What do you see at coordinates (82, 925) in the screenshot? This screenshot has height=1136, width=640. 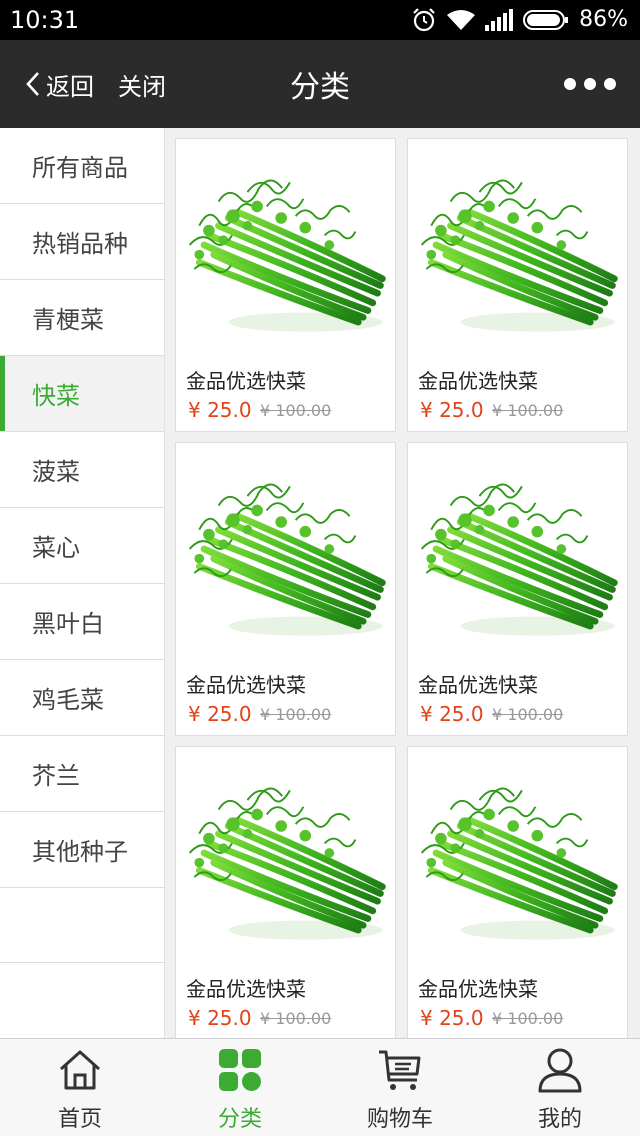 I see `sidebar-empty-row` at bounding box center [82, 925].